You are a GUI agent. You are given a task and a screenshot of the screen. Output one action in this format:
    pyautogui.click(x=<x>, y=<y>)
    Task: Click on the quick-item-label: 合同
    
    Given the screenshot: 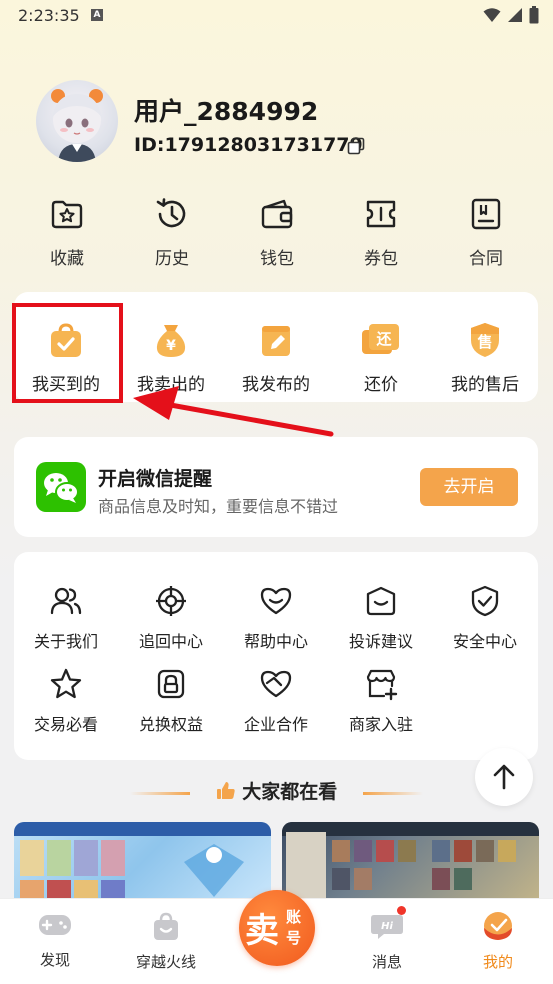 What is the action you would take?
    pyautogui.click(x=486, y=259)
    